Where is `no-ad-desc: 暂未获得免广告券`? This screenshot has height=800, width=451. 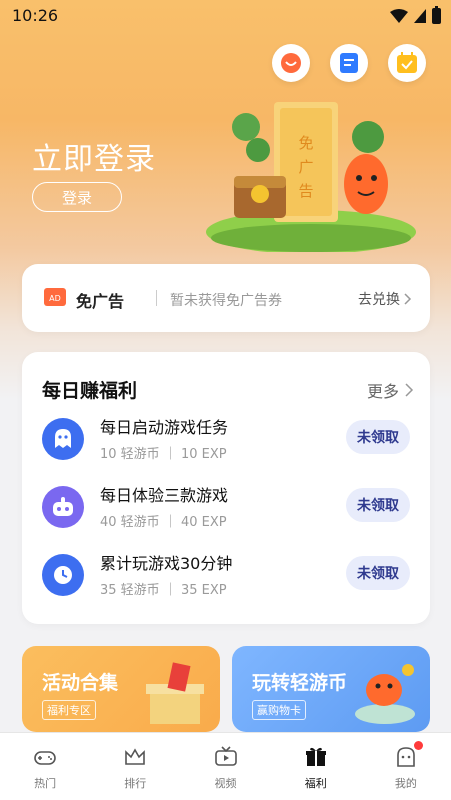
no-ad-desc: 暂未获得免广告券 is located at coordinates (226, 301).